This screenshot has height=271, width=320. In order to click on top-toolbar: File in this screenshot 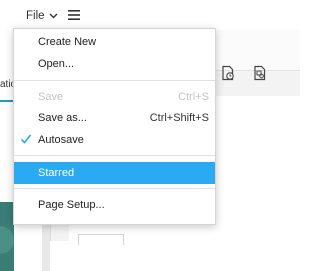, I will do `click(150, 15)`.